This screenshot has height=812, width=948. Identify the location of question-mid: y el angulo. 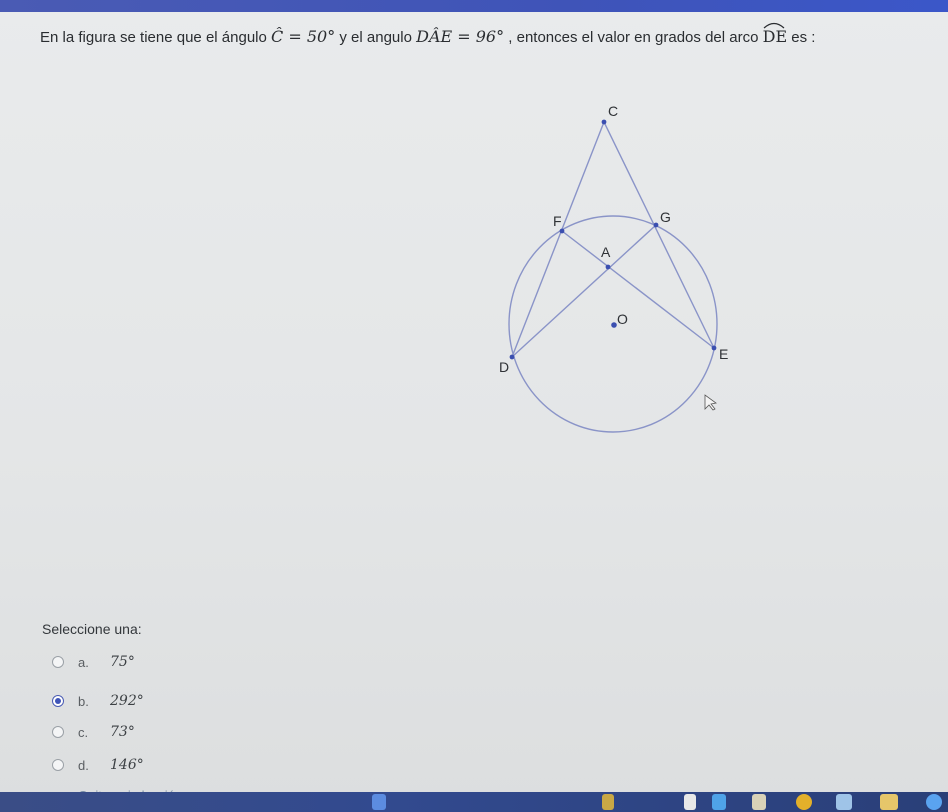
(375, 37).